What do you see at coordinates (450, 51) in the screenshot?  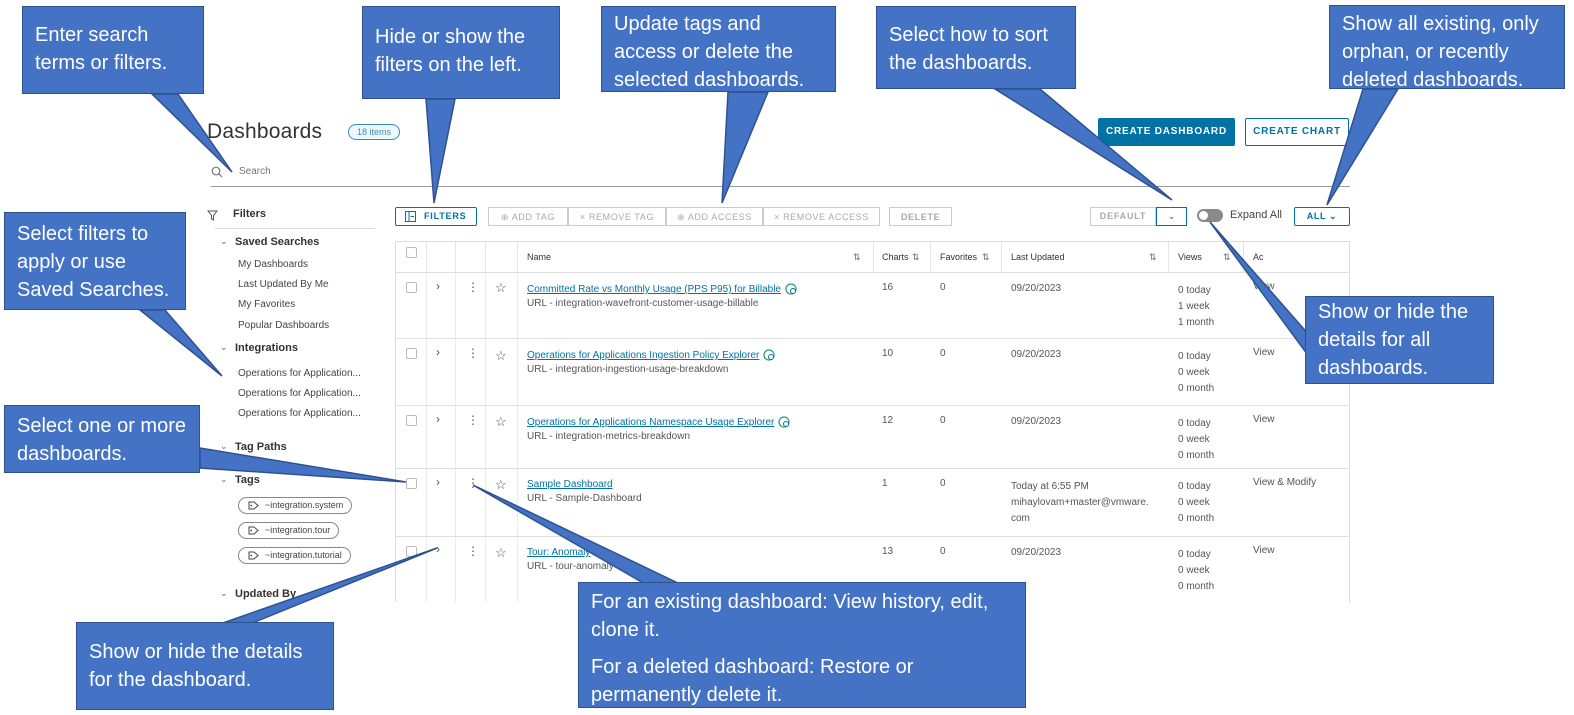 I see `callout-text: Hide or show the filters on the left.` at bounding box center [450, 51].